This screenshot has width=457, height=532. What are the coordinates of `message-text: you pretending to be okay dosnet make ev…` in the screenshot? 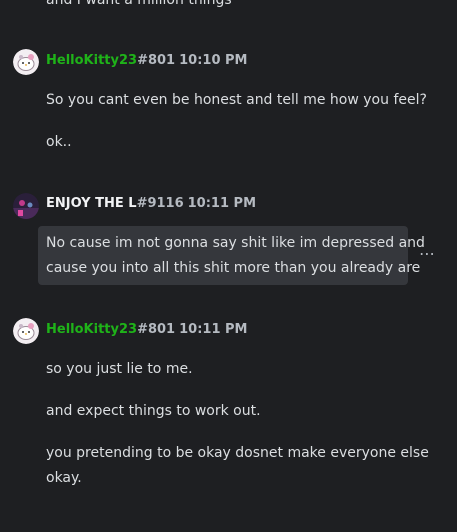 It's located at (237, 453).